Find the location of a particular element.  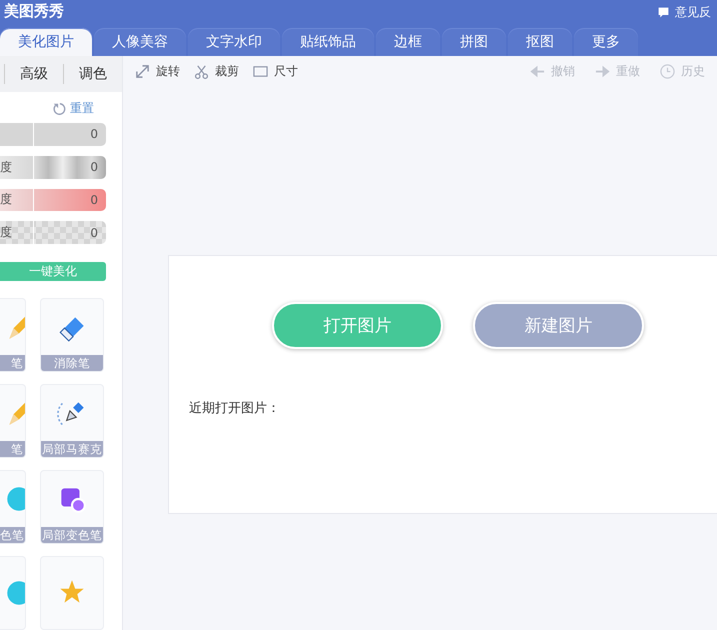

scissors-icon is located at coordinates (201, 71).